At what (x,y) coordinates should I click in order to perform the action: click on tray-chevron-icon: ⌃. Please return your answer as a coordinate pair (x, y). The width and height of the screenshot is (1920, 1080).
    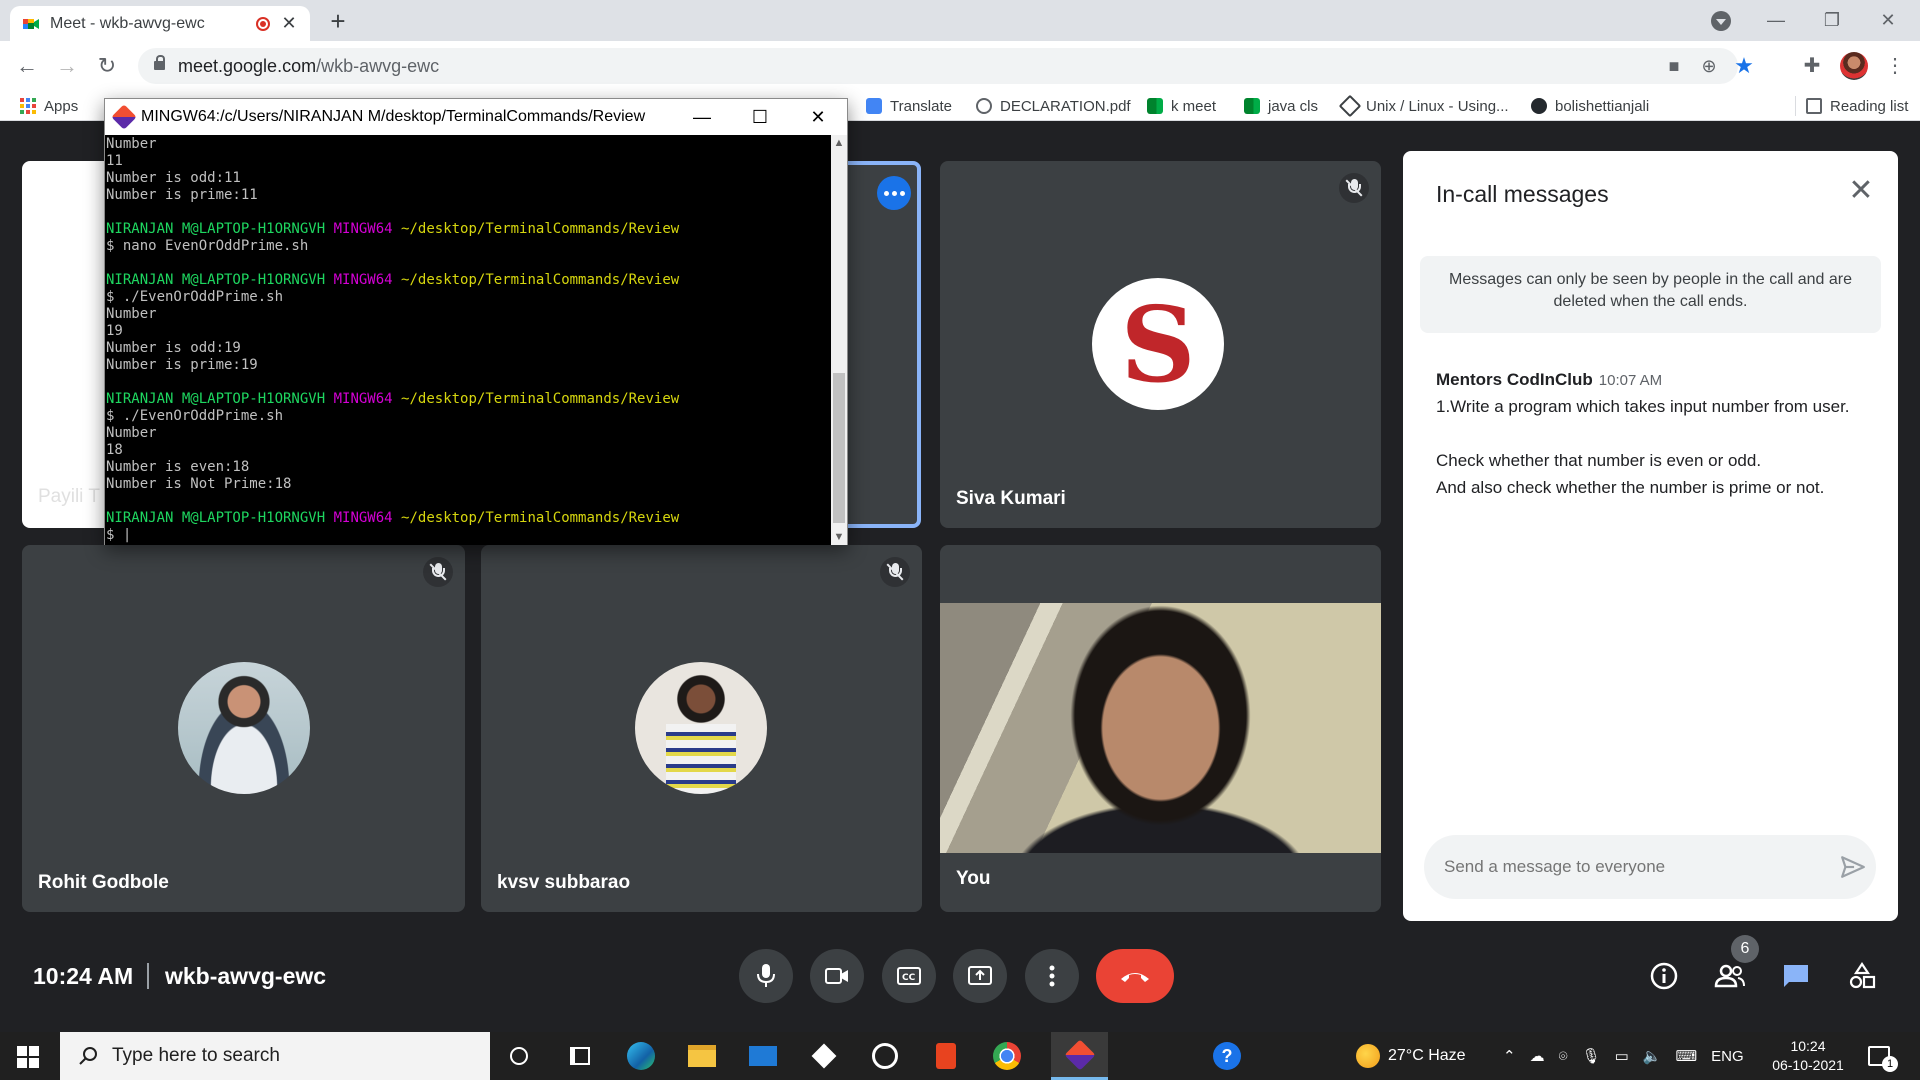
    Looking at the image, I should click on (1509, 1056).